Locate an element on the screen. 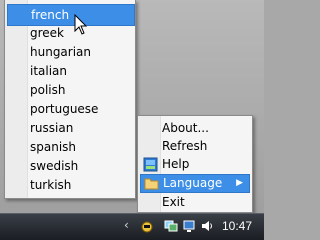  show-hidden-chevron-icon: ‹ is located at coordinates (126, 225).